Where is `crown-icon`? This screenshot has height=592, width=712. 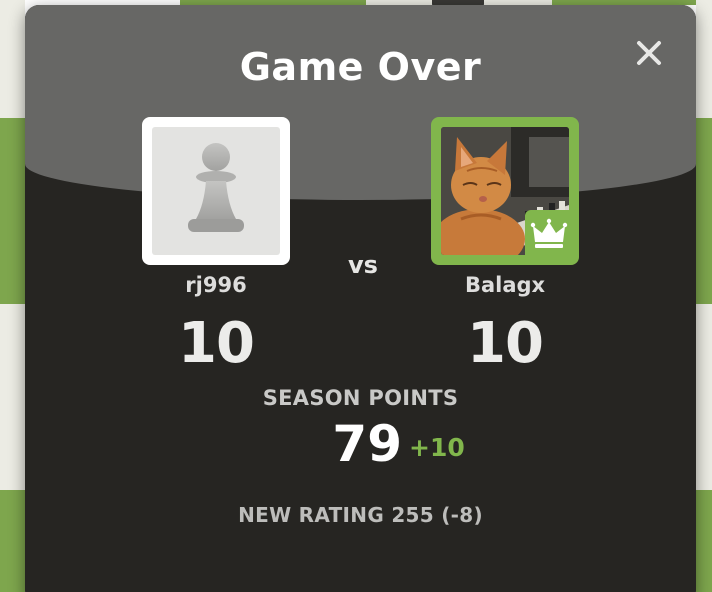 crown-icon is located at coordinates (549, 233).